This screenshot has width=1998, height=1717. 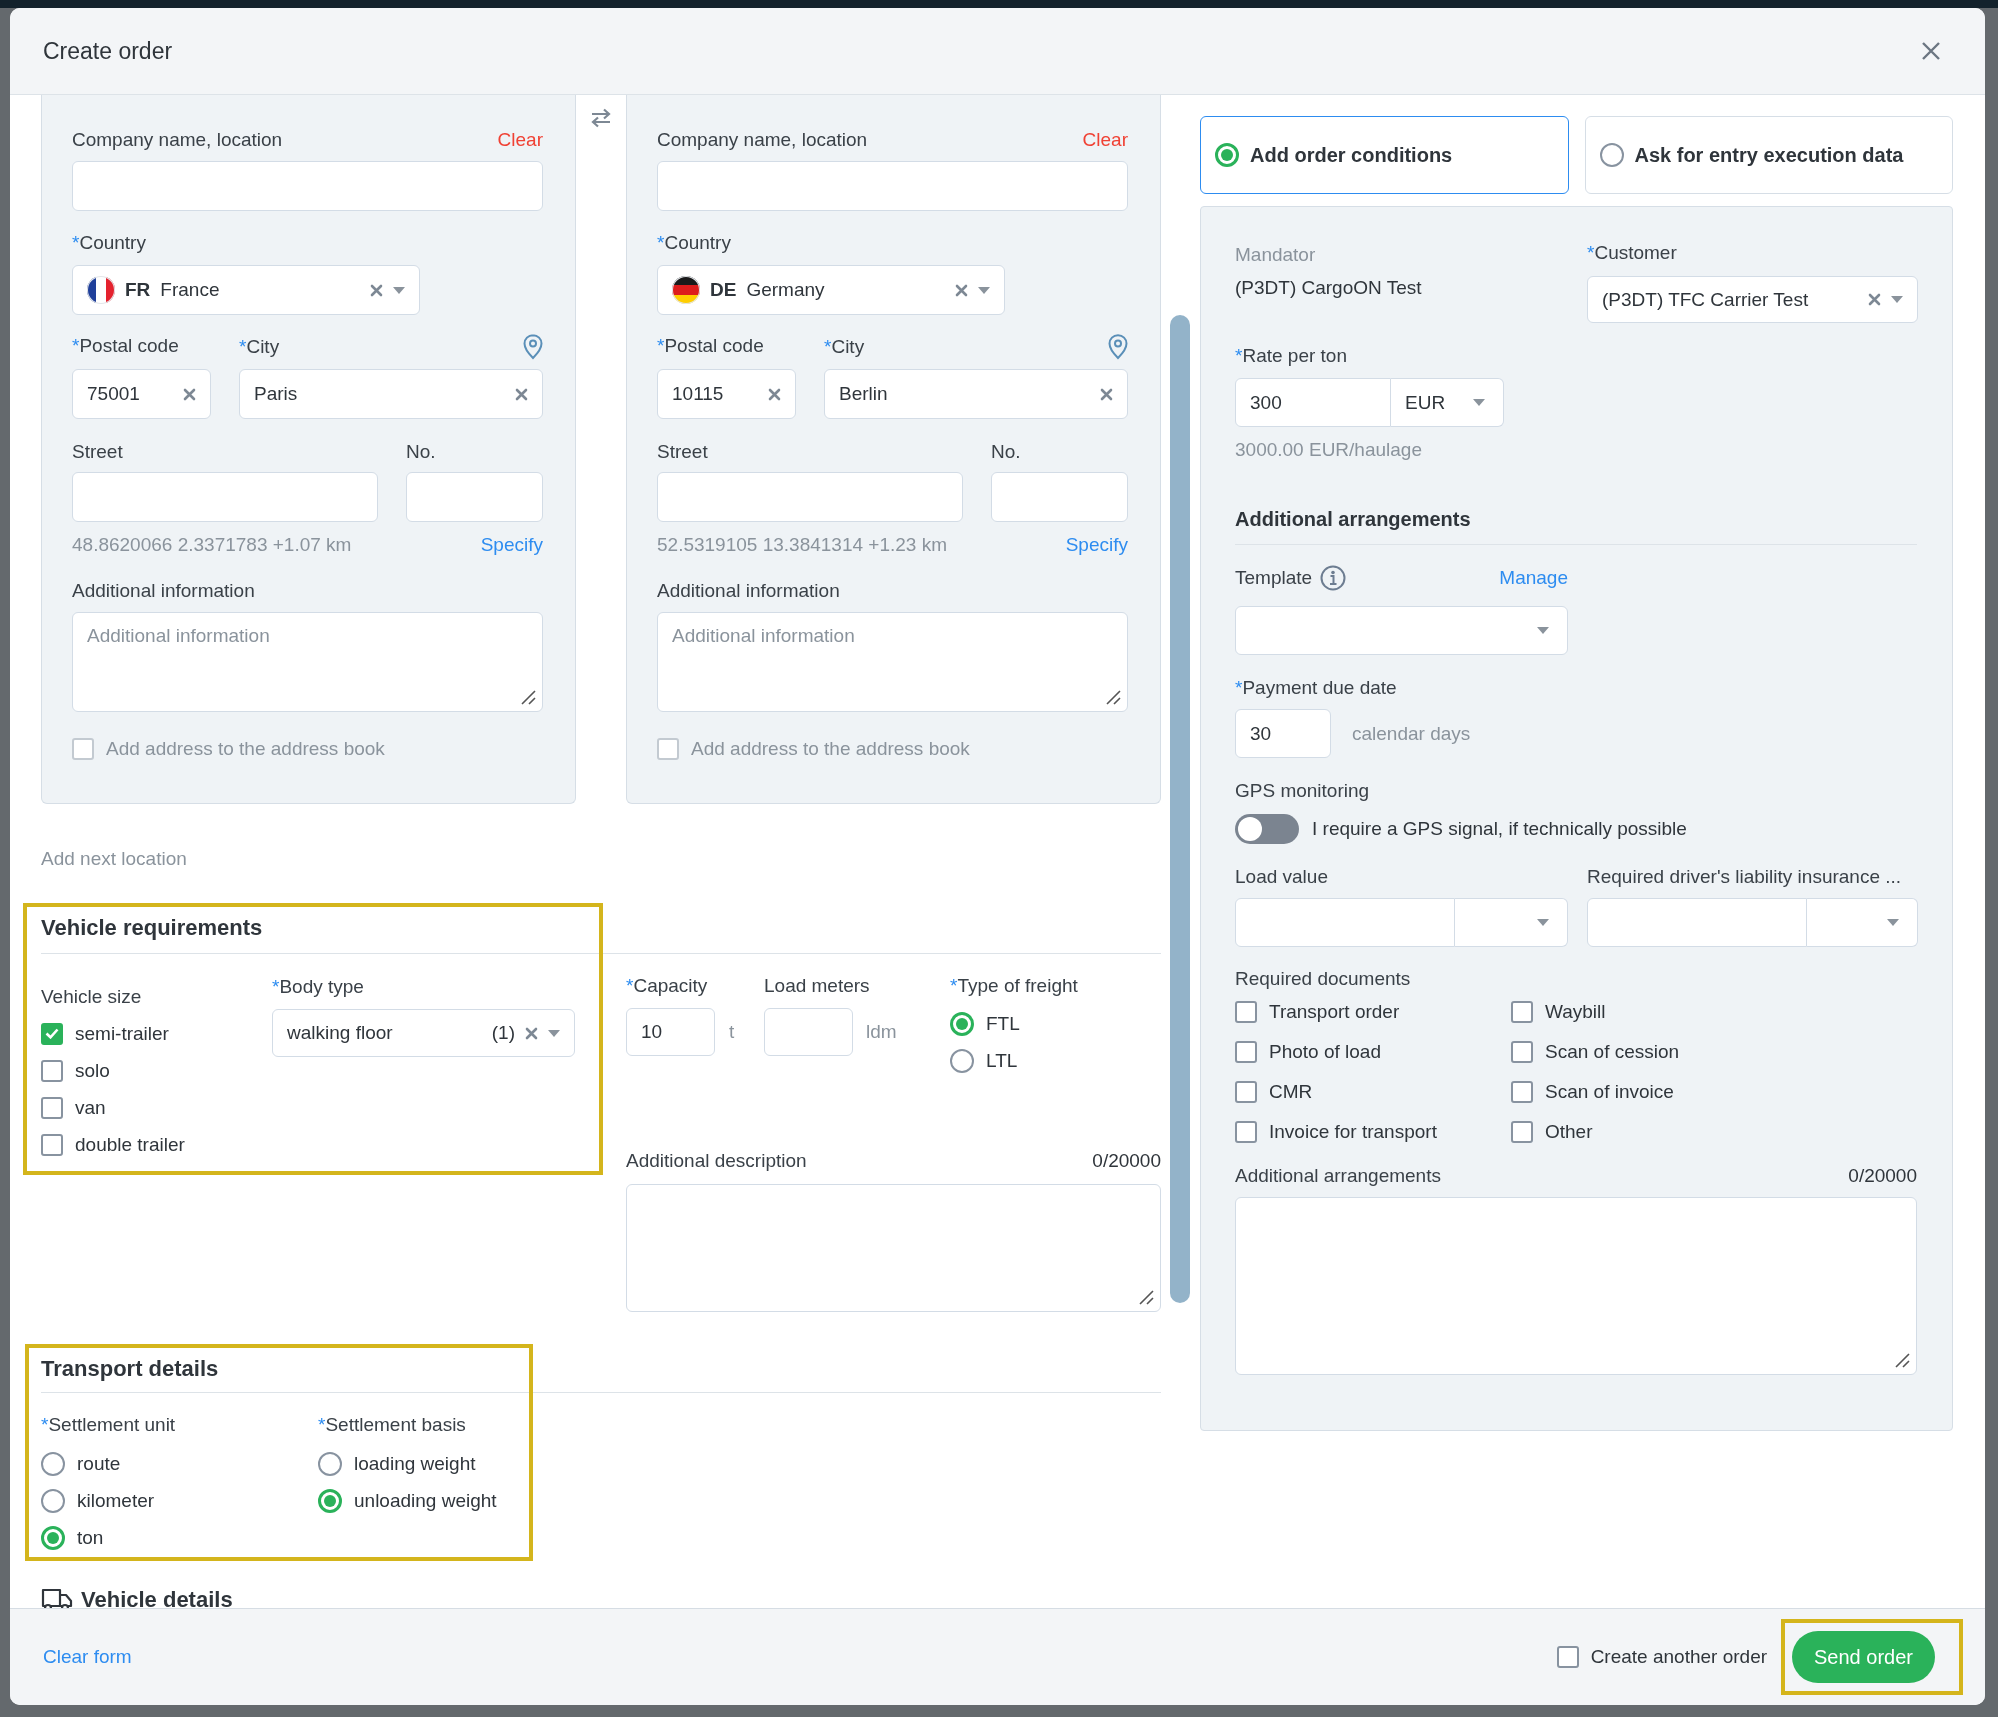 I want to click on coordinates-text: 52.5319105 13.3841314 +1.23 km, so click(x=802, y=545).